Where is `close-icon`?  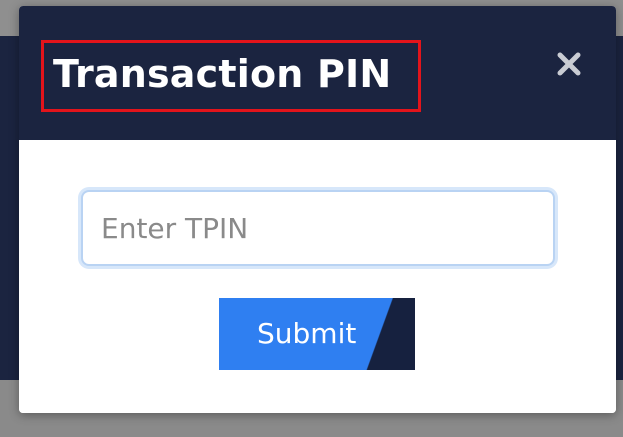
close-icon is located at coordinates (569, 64).